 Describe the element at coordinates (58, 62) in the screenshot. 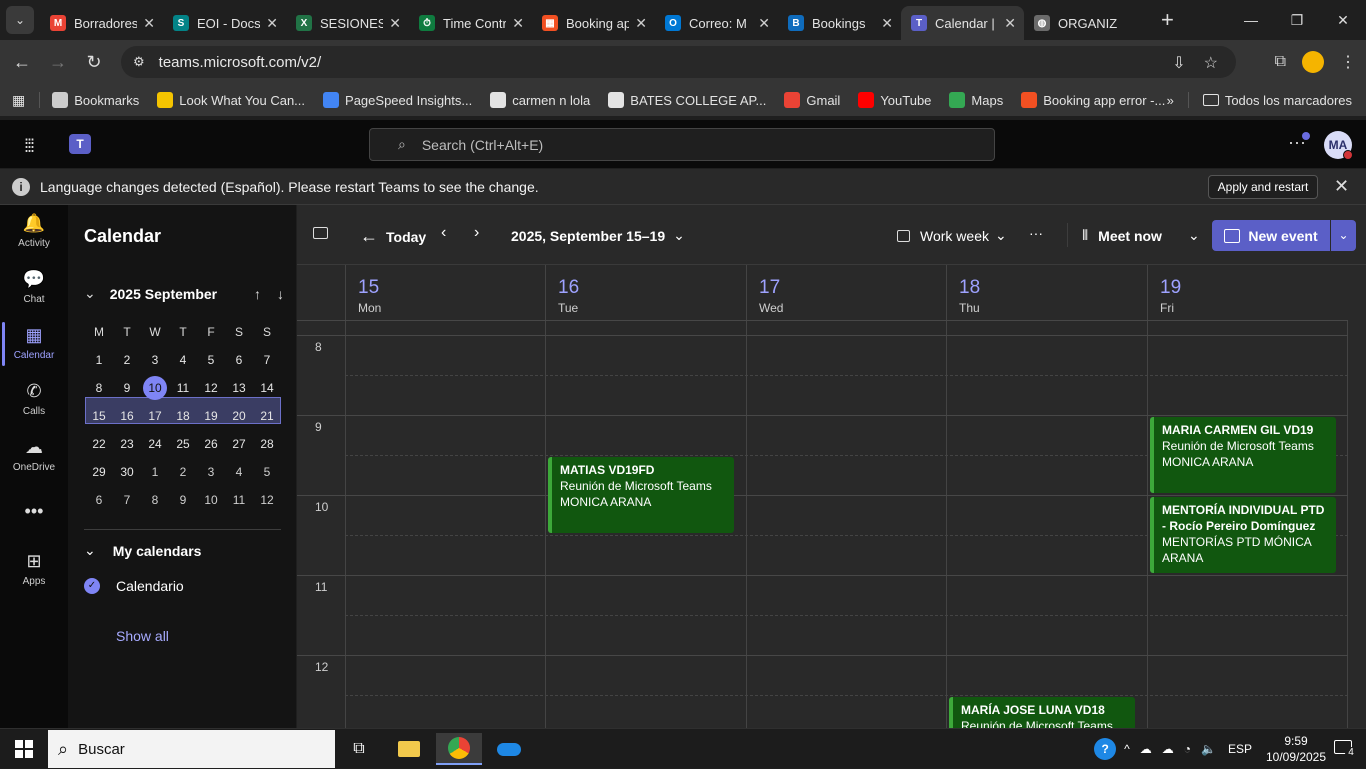

I see `forward-button: →` at that location.